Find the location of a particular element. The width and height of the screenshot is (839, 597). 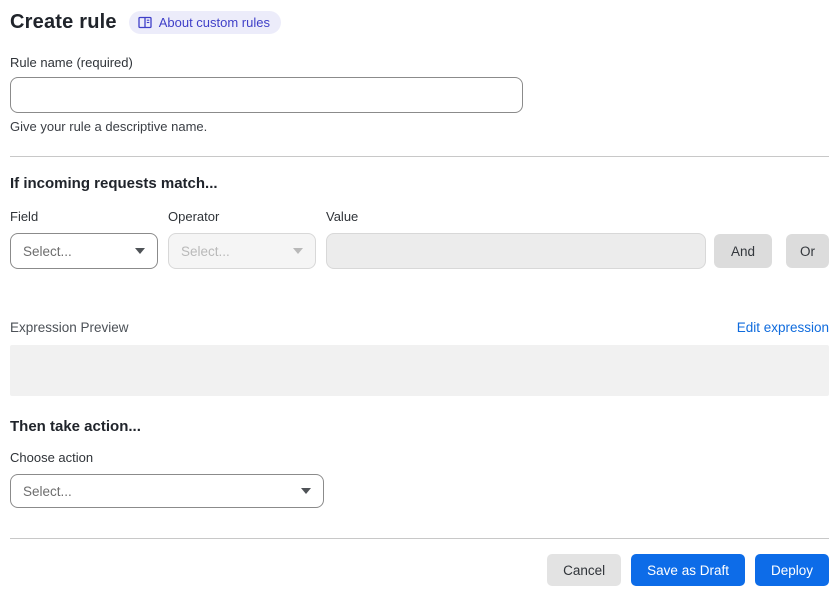

save-as-draft-button: Save as Draft is located at coordinates (688, 570).